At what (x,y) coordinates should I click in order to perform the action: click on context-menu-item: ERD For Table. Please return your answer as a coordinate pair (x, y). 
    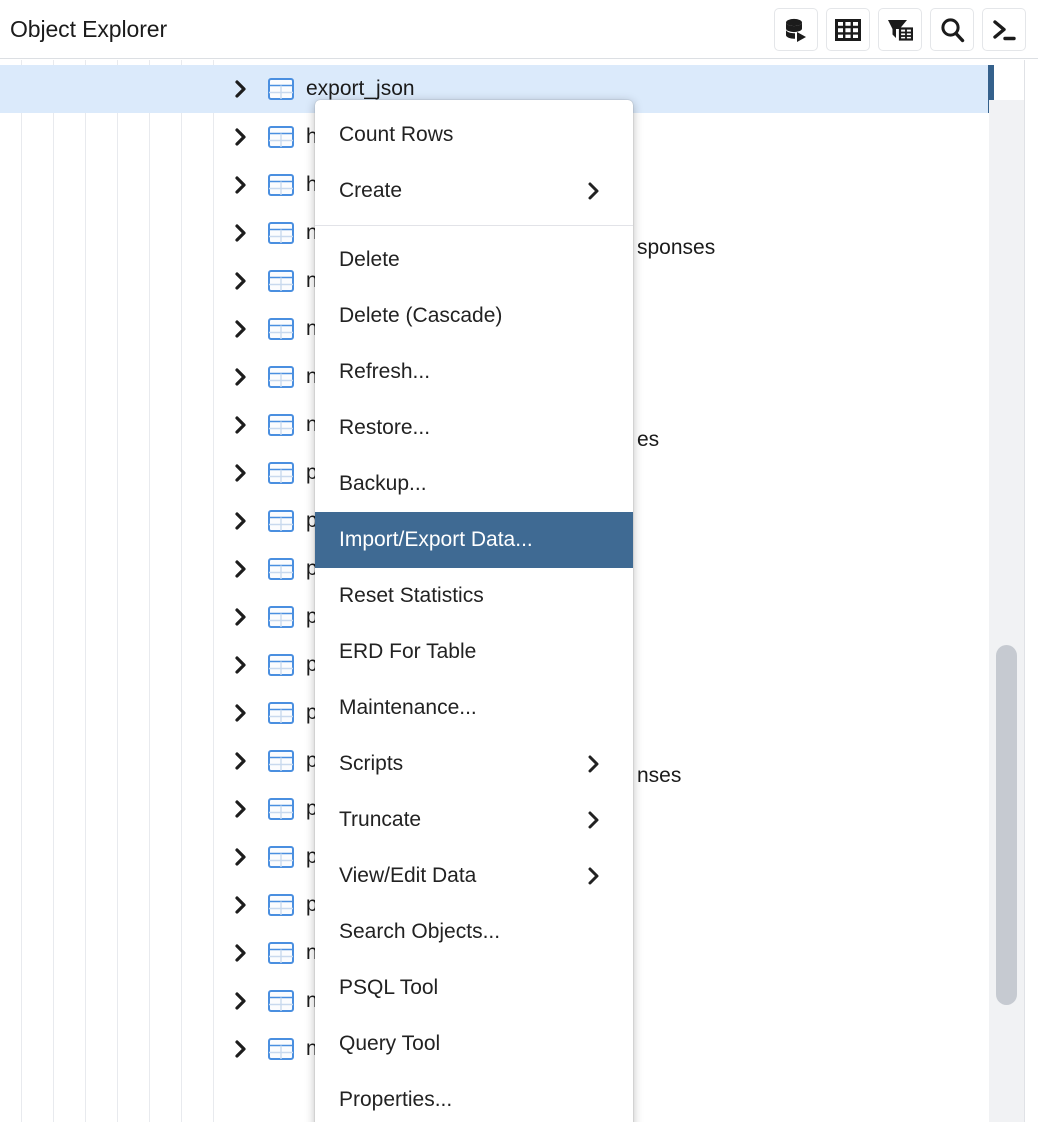
    Looking at the image, I should click on (474, 652).